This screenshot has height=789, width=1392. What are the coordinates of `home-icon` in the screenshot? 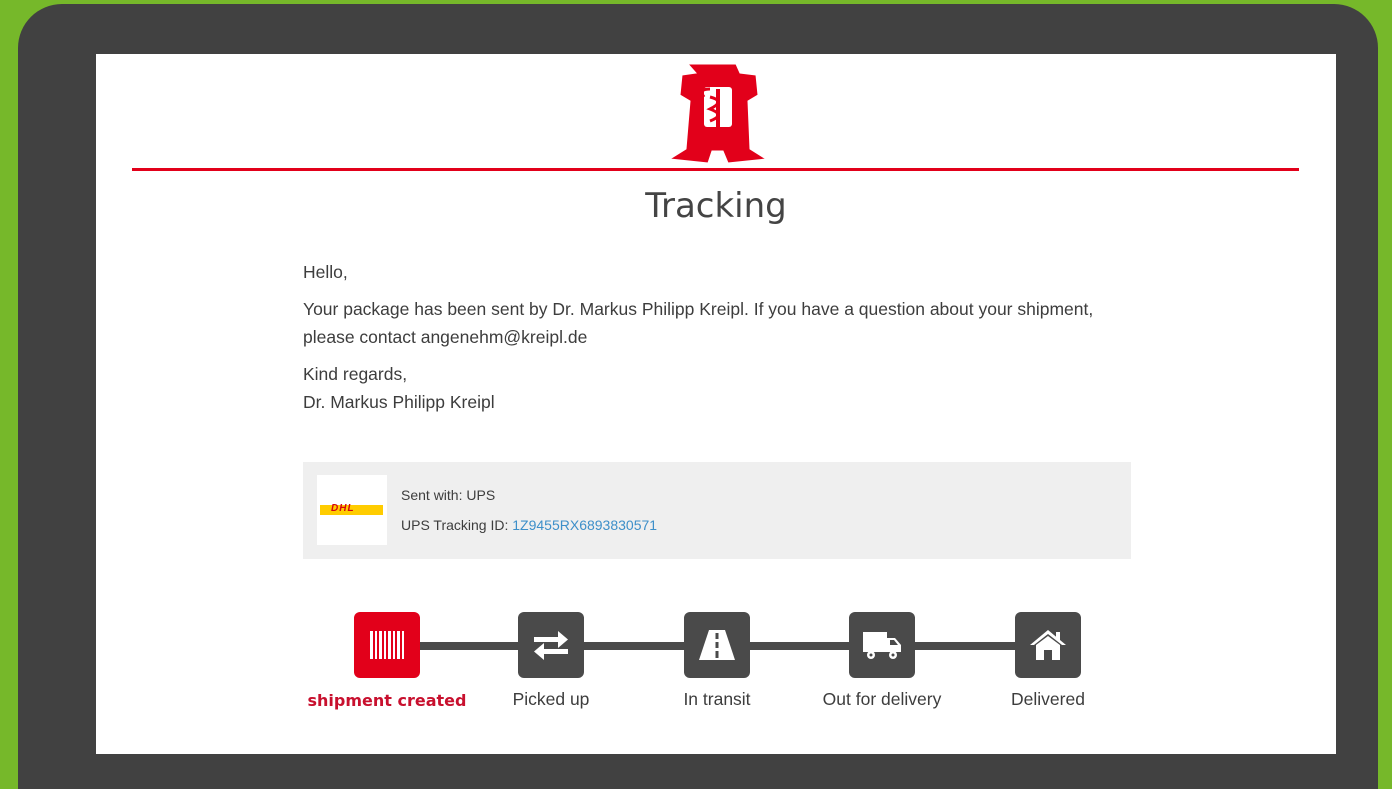 It's located at (1048, 645).